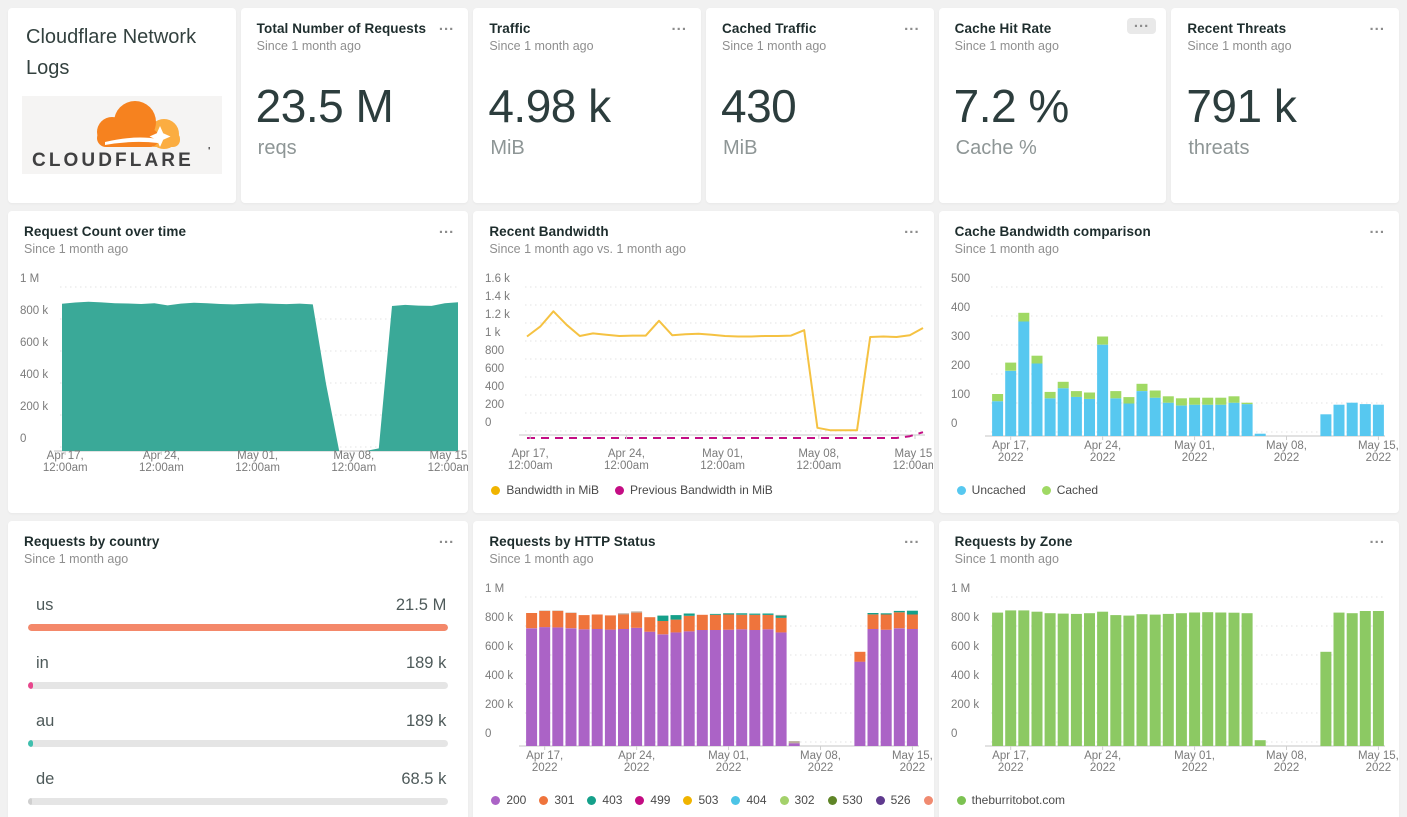 The height and width of the screenshot is (817, 1407). What do you see at coordinates (238, 685) in the screenshot?
I see `country-bar-track` at bounding box center [238, 685].